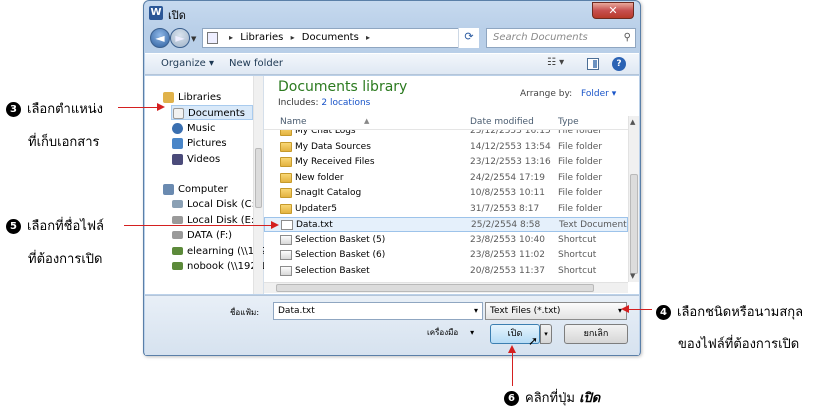 The image size is (820, 410). What do you see at coordinates (177, 266) in the screenshot?
I see `network-drive-icon` at bounding box center [177, 266].